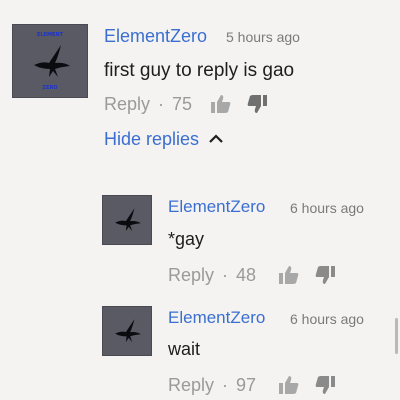  I want to click on comment-author: ElementZero, so click(155, 36).